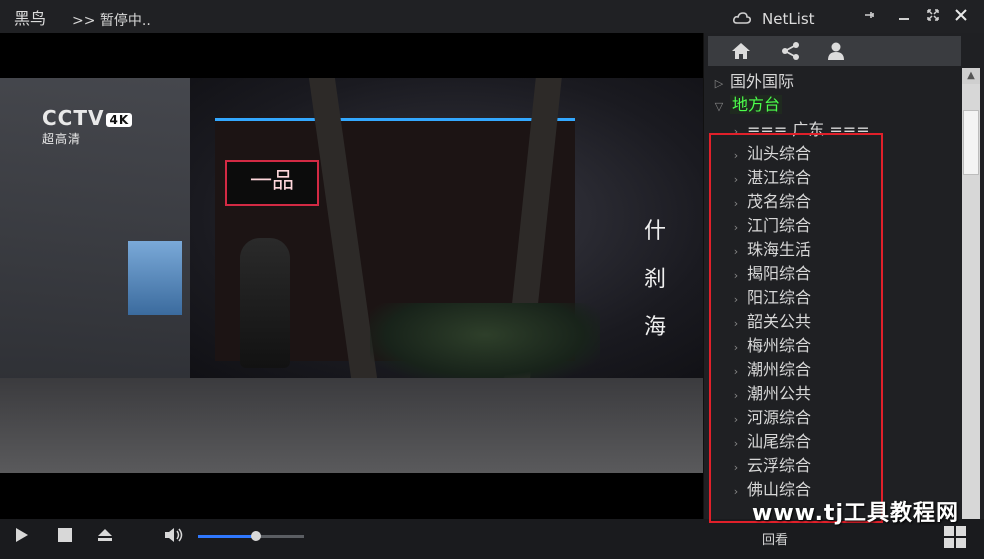  Describe the element at coordinates (65, 535) in the screenshot. I see `stop-button` at that location.